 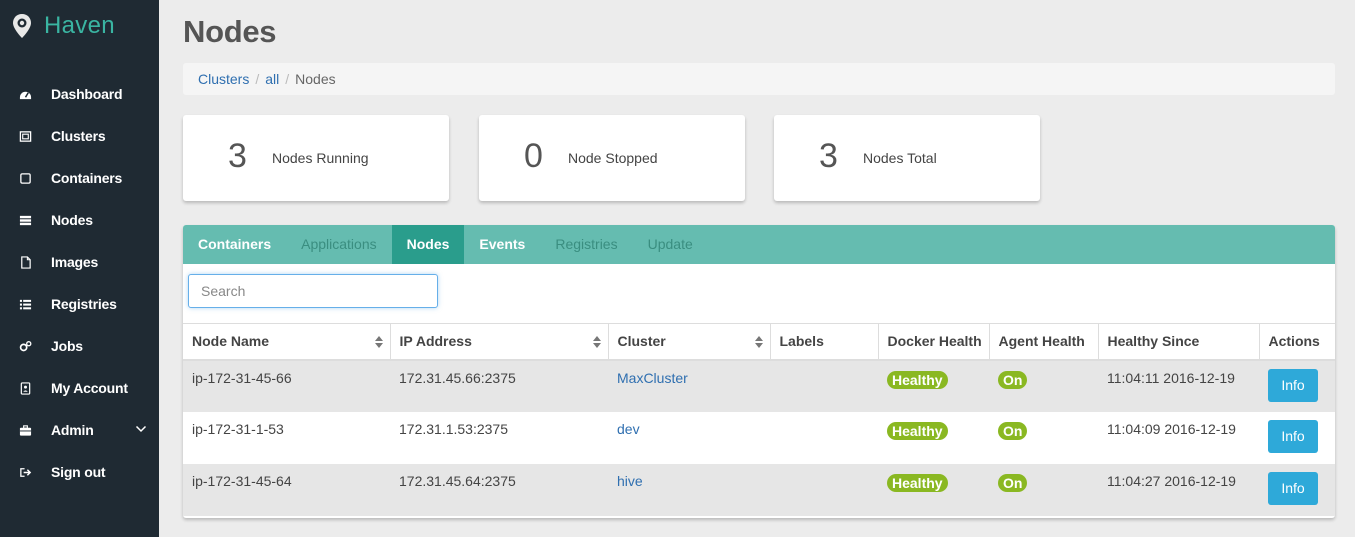 I want to click on column-header-ip-address: IP Address, so click(x=499, y=342).